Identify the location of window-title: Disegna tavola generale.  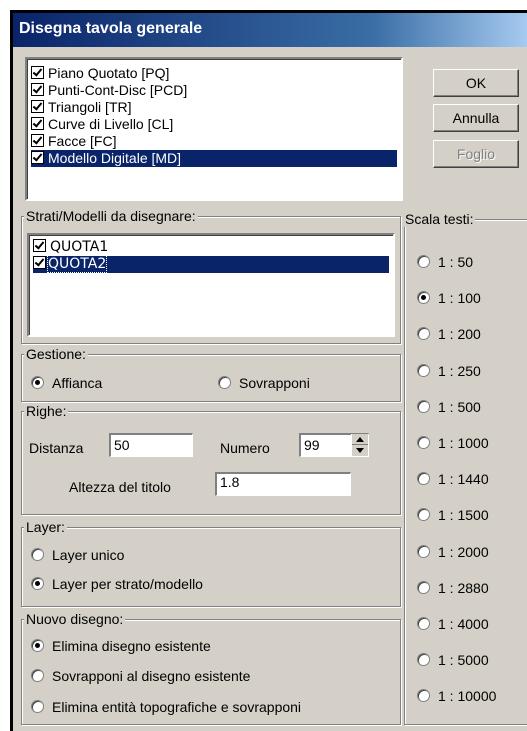
(111, 28).